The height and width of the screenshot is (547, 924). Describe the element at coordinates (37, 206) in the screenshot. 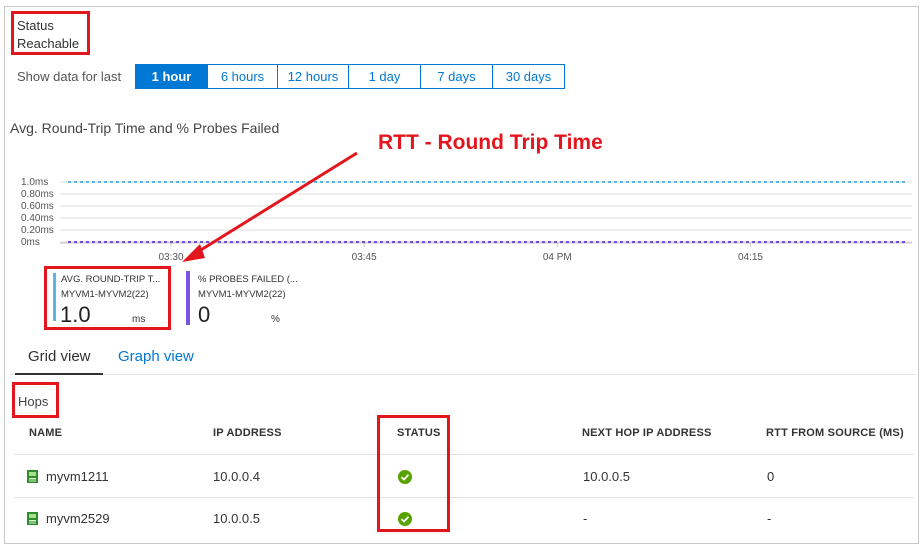

I see `y-tick-label: 0.60ms` at that location.